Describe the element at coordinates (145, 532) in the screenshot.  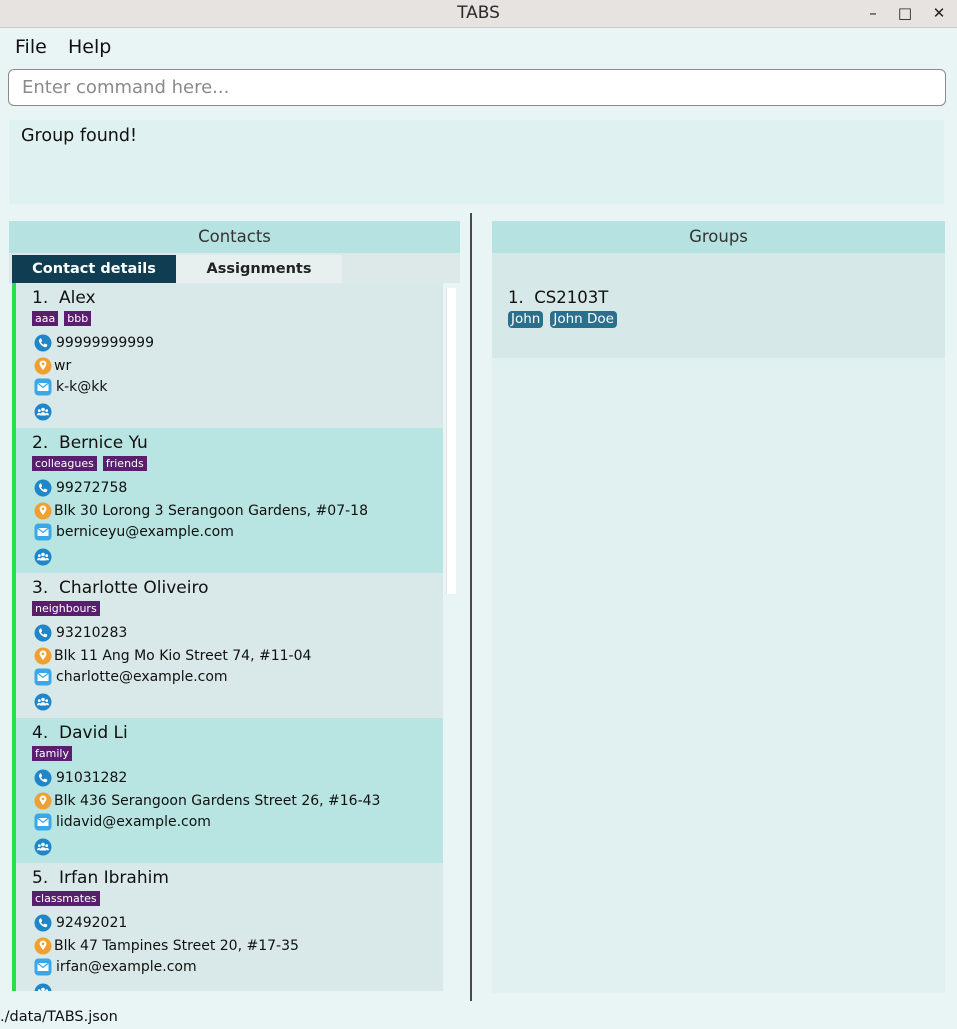
I see `email-value: berniceyu@example.com` at that location.